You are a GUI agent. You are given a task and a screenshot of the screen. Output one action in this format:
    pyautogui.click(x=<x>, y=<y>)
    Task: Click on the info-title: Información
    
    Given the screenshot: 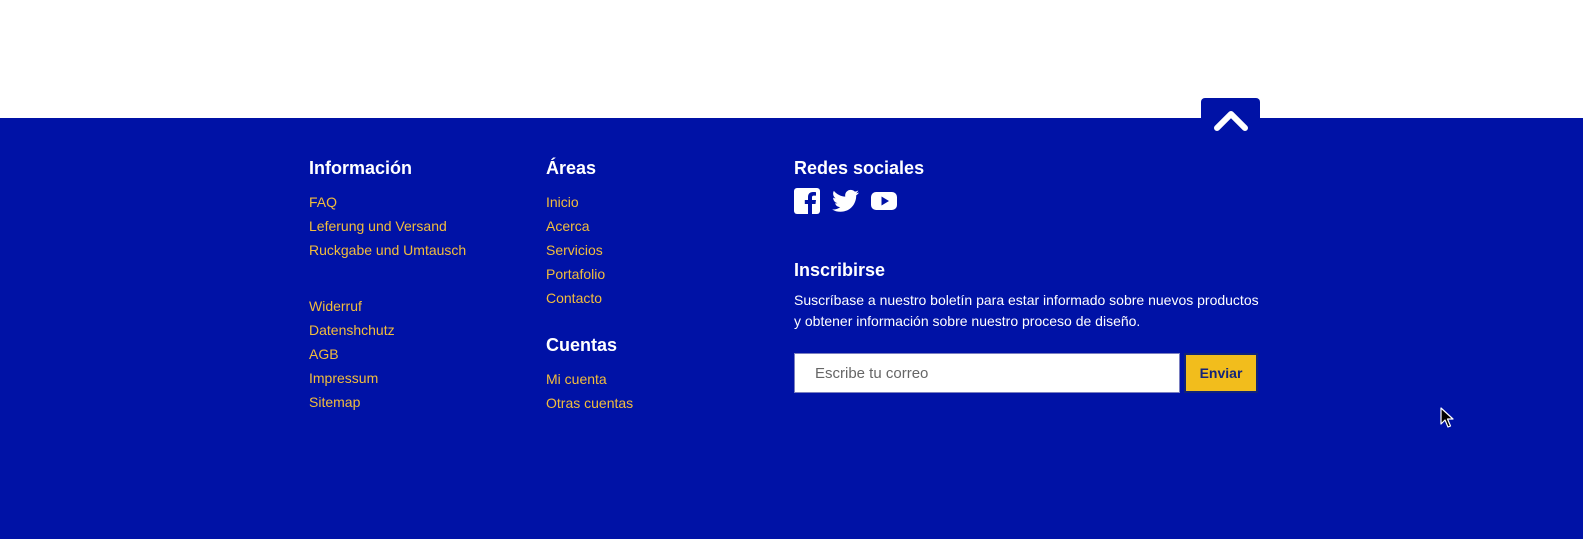 What is the action you would take?
    pyautogui.click(x=361, y=168)
    